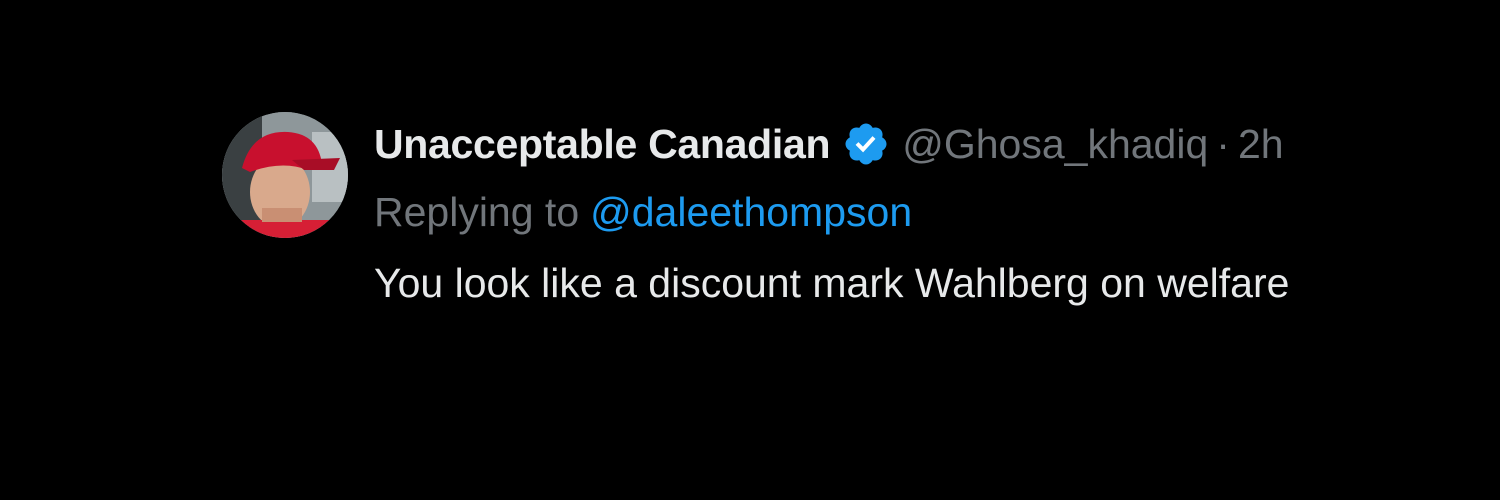 This screenshot has width=1500, height=500. What do you see at coordinates (924, 212) in the screenshot?
I see `reply-context: Replying to @daleethompson` at bounding box center [924, 212].